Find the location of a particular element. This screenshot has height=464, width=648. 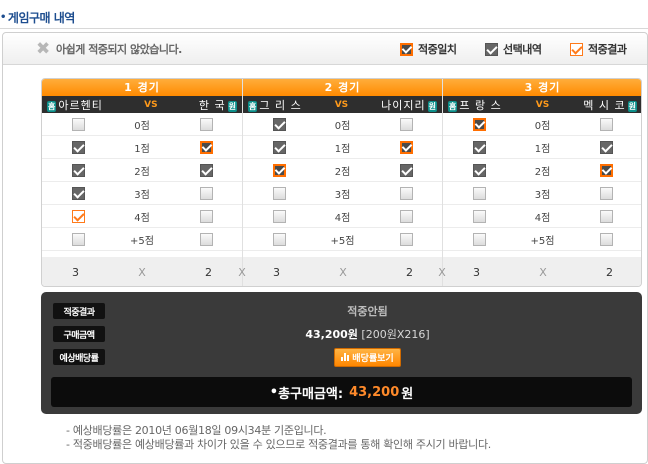

home-team-name: 프 랑 스 is located at coordinates (480, 105).